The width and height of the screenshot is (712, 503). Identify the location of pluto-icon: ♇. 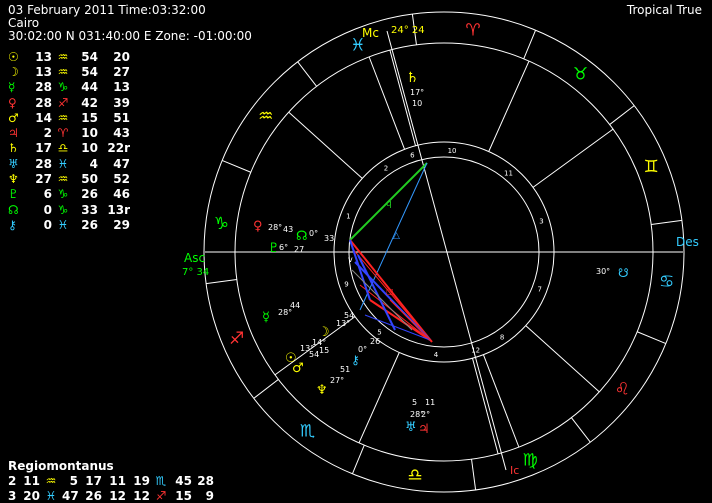
(274, 248).